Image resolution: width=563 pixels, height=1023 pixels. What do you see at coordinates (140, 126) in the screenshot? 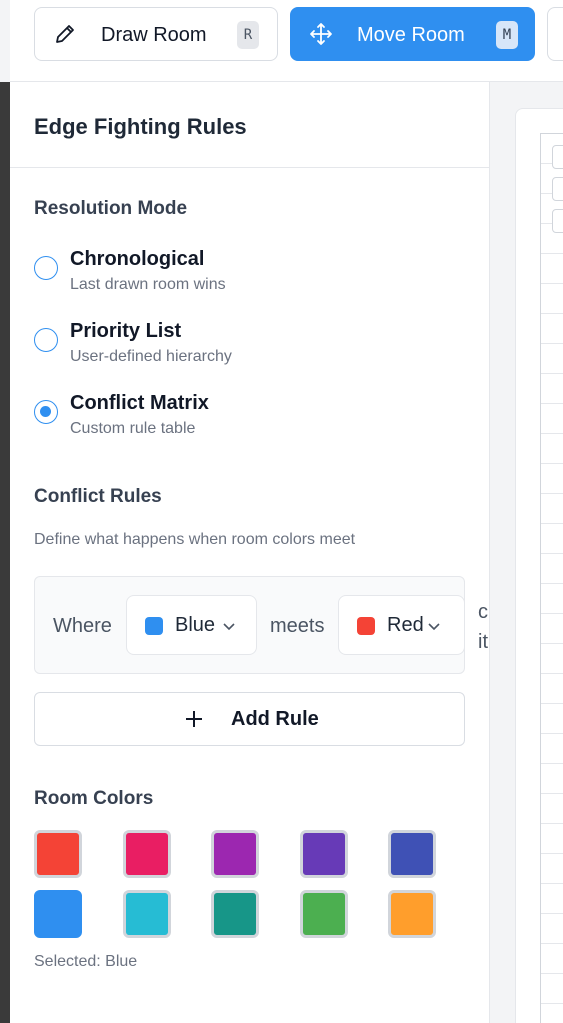
I see `panel-title: Edge Fighting Rules` at bounding box center [140, 126].